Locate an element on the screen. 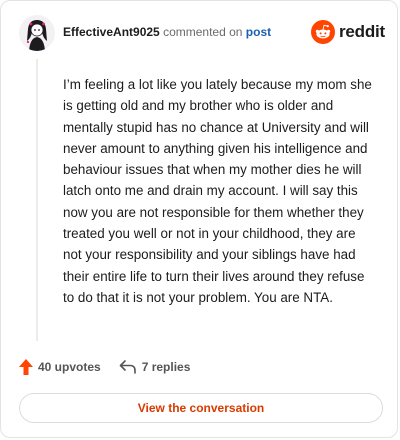  reply-count: 7 replies is located at coordinates (166, 367).